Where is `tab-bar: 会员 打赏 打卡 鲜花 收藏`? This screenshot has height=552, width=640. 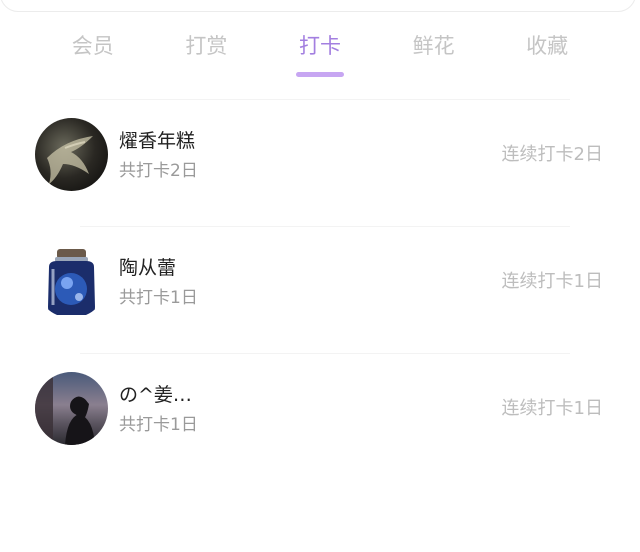 tab-bar: 会员 打赏 打卡 鲜花 收藏 is located at coordinates (320, 55).